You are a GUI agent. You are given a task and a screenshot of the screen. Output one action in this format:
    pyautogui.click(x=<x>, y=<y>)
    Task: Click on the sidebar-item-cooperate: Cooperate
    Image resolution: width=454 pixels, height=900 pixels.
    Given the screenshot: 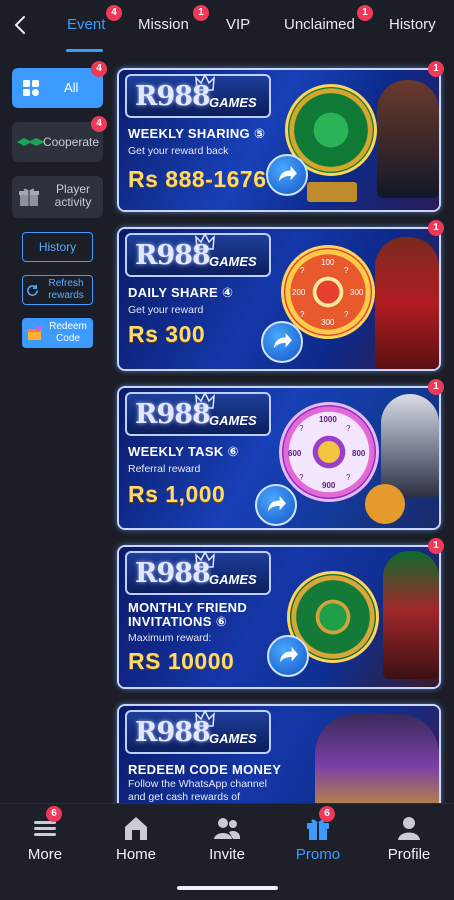 What is the action you would take?
    pyautogui.click(x=57, y=142)
    